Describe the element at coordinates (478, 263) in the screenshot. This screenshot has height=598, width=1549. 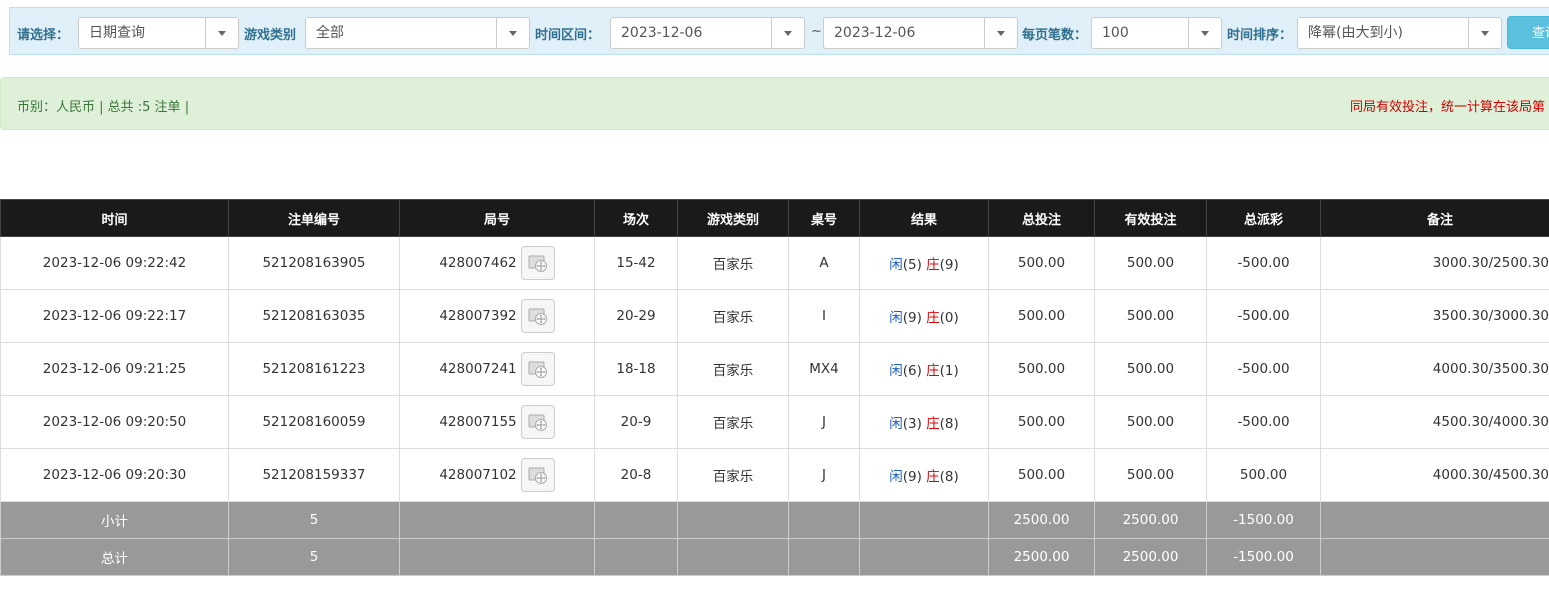
I see `round-number: 428007462` at that location.